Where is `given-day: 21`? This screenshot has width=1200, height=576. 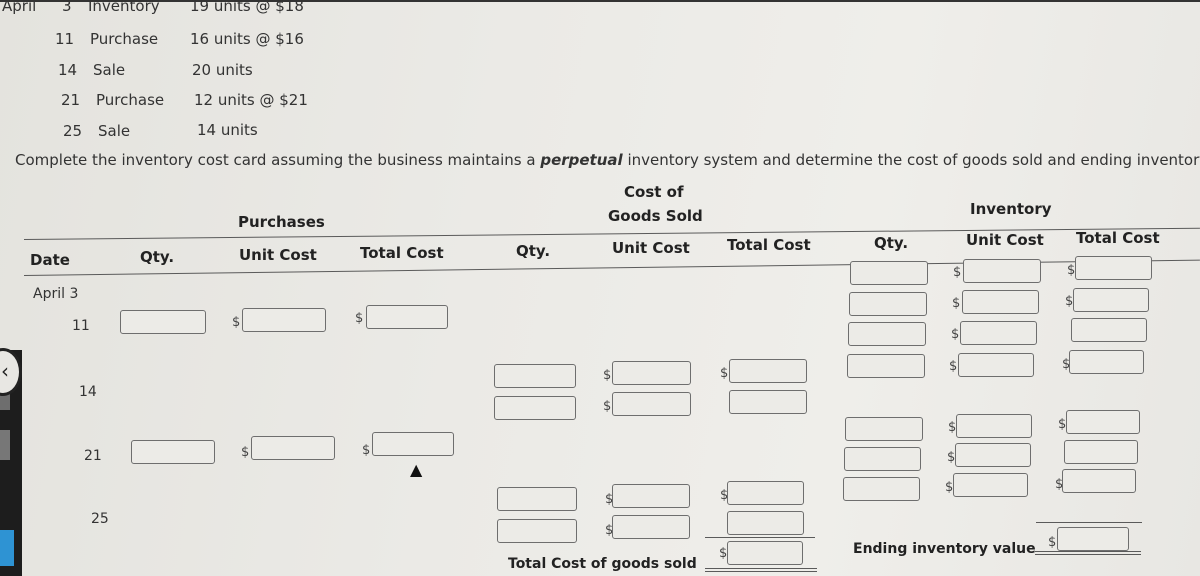 given-day: 21 is located at coordinates (71, 100).